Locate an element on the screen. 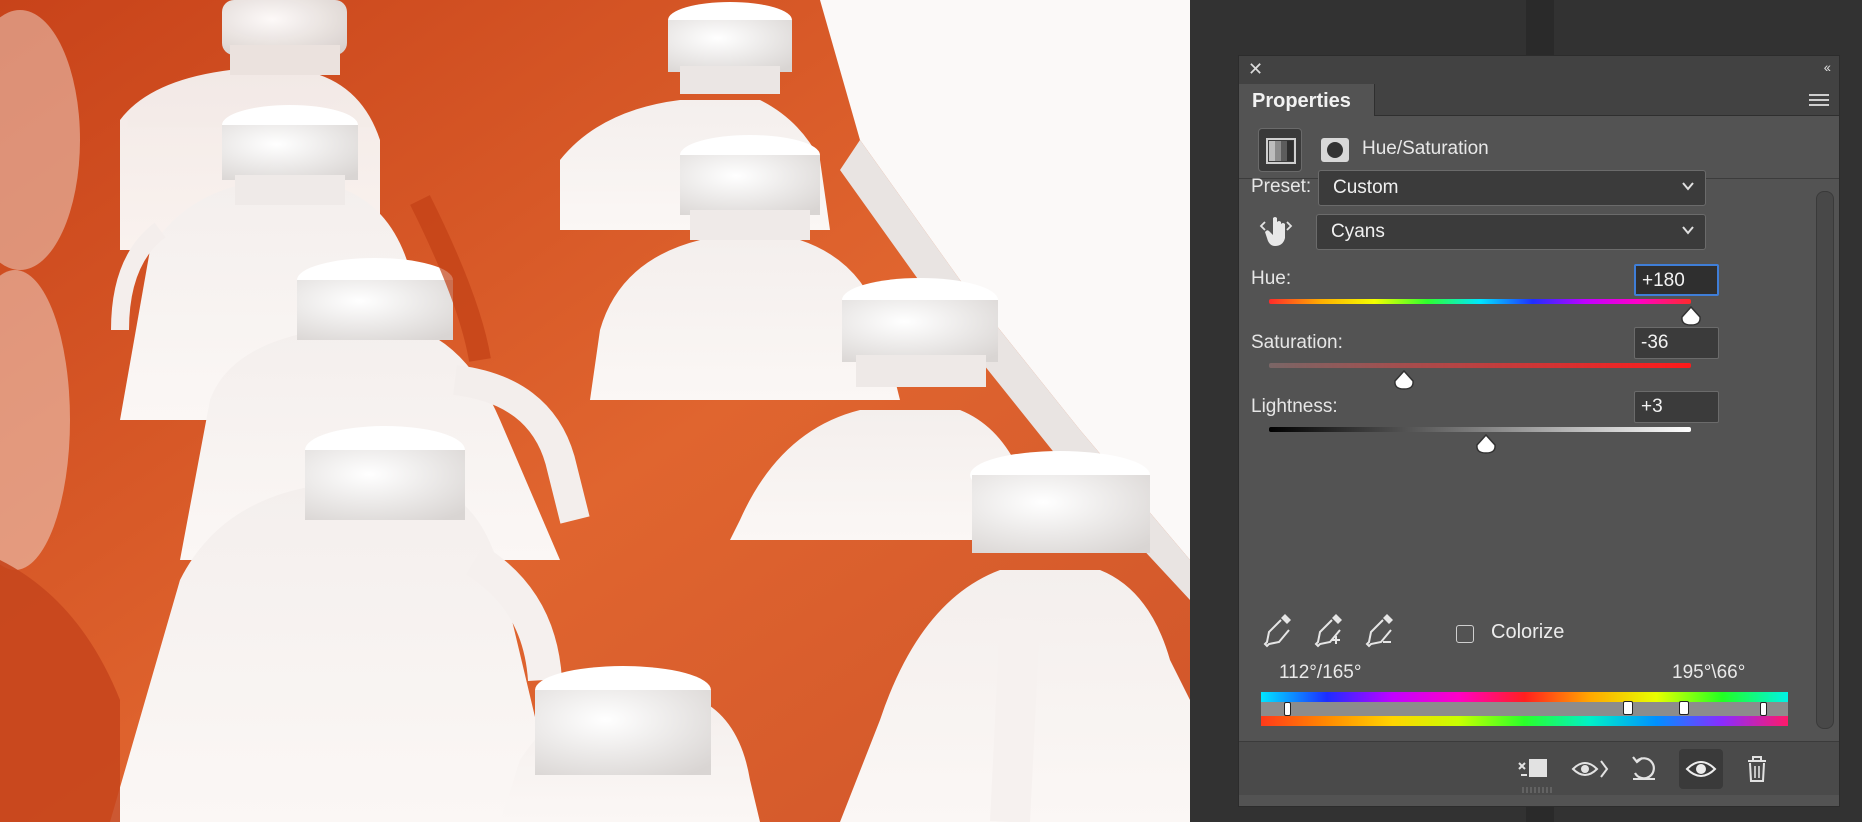 Image resolution: width=1862 pixels, height=822 pixels. colorize-checkbox is located at coordinates (1465, 634).